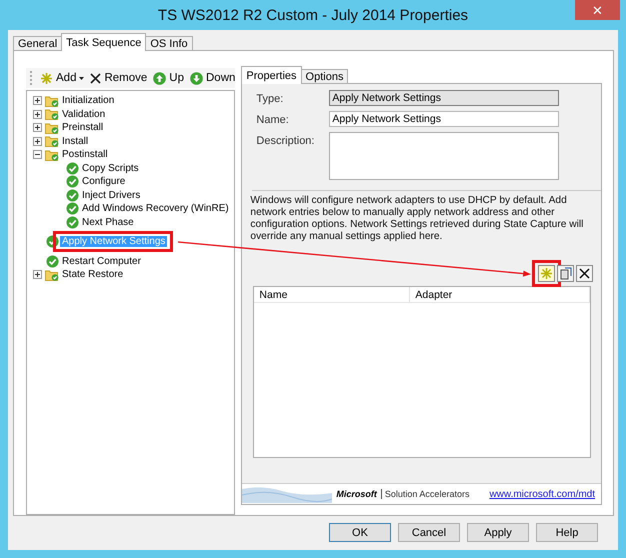 The height and width of the screenshot is (558, 626). Describe the element at coordinates (425, 494) in the screenshot. I see `product-name: Solution Accelerators` at that location.